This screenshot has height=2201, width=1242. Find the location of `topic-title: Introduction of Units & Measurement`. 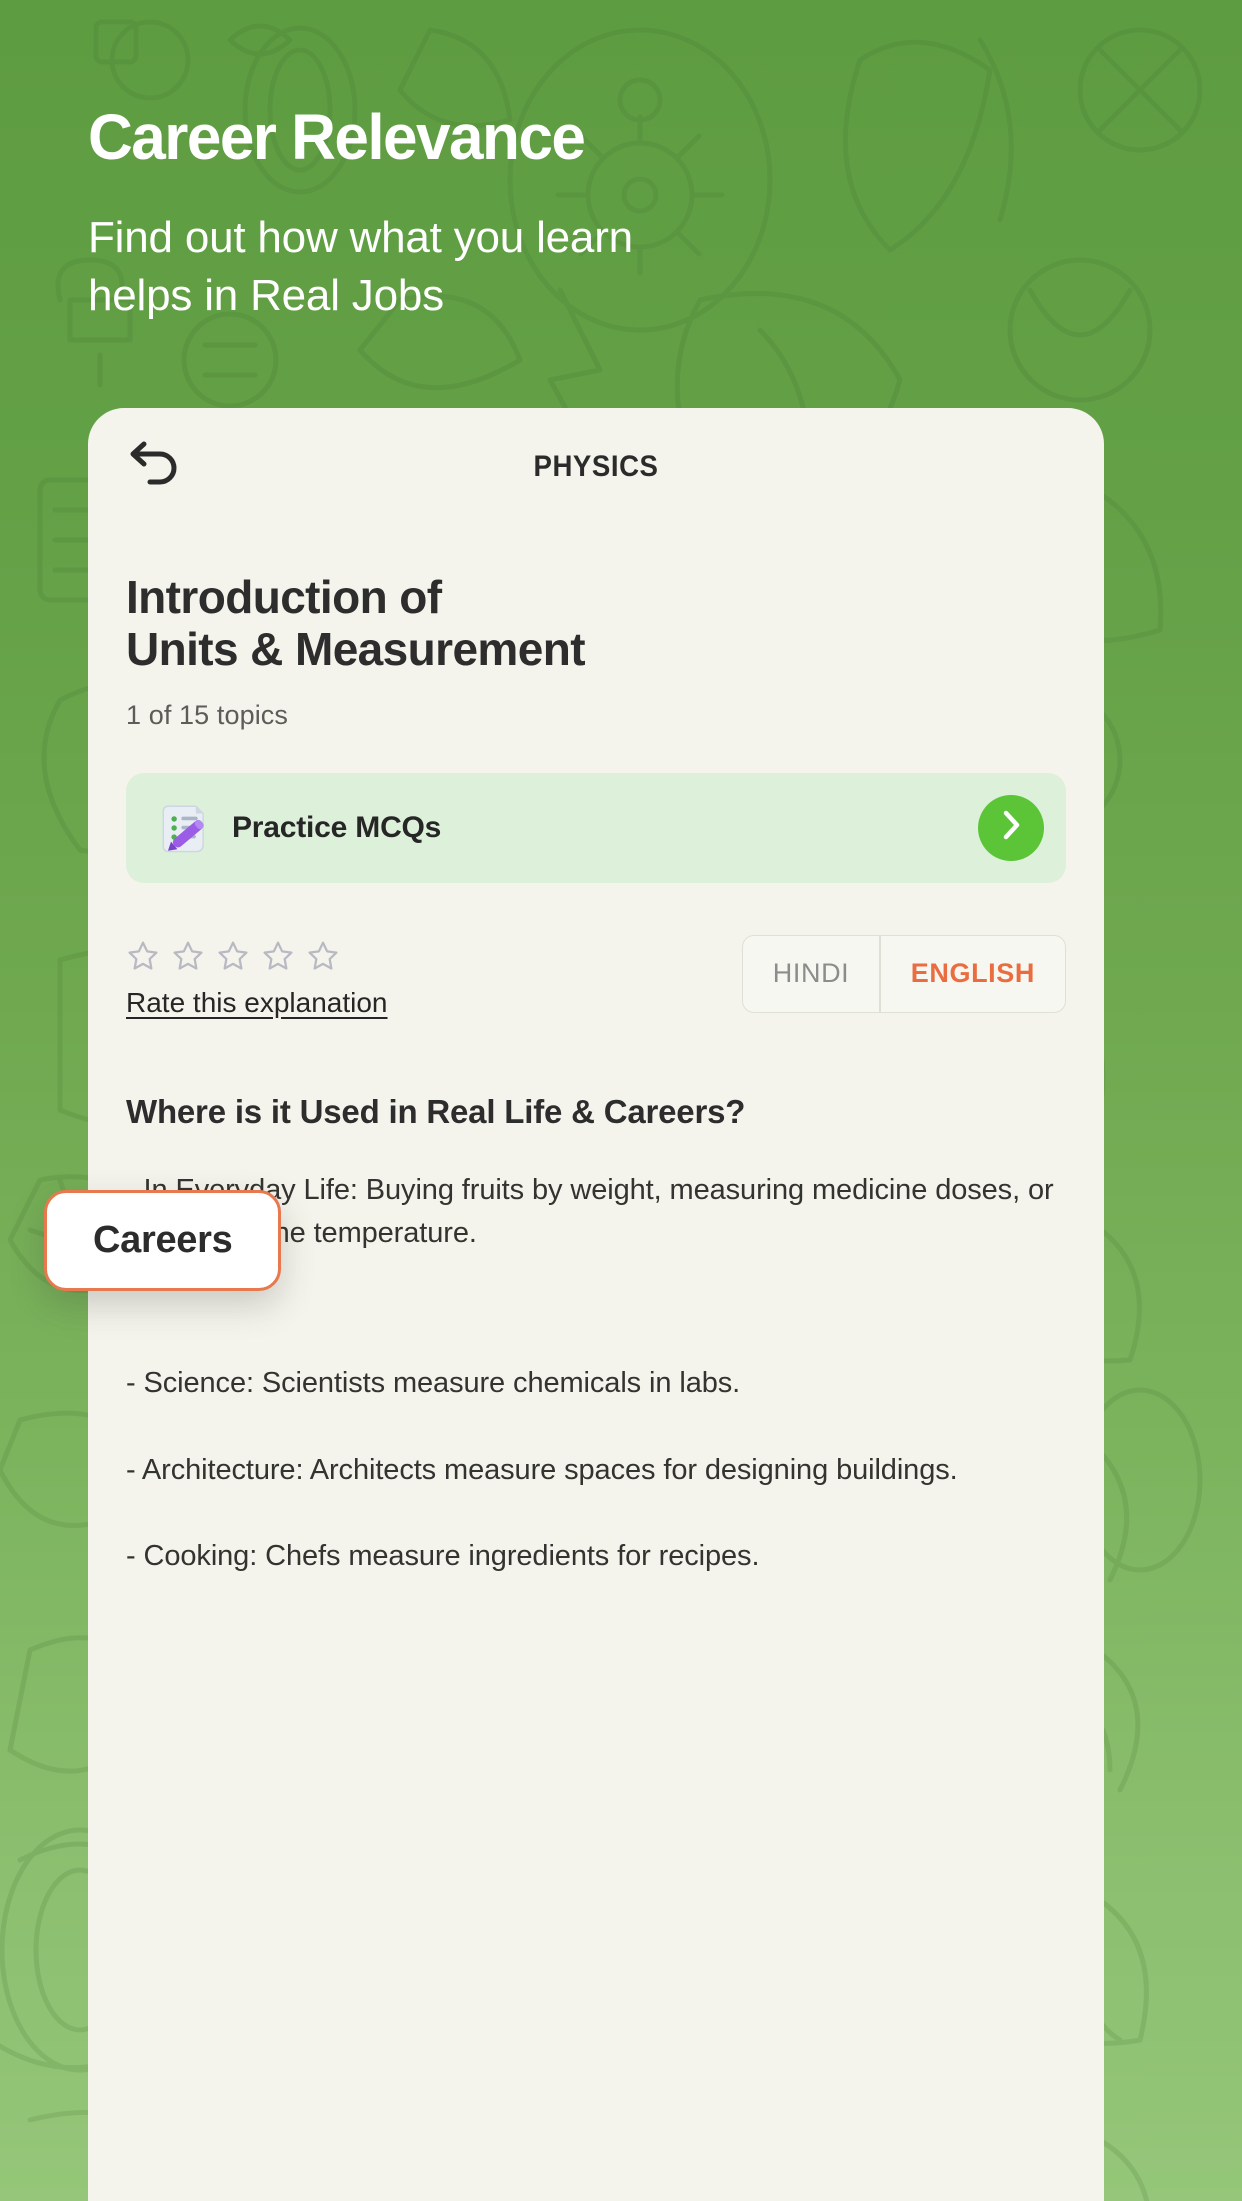

topic-title: Introduction of Units & Measurement is located at coordinates (596, 623).